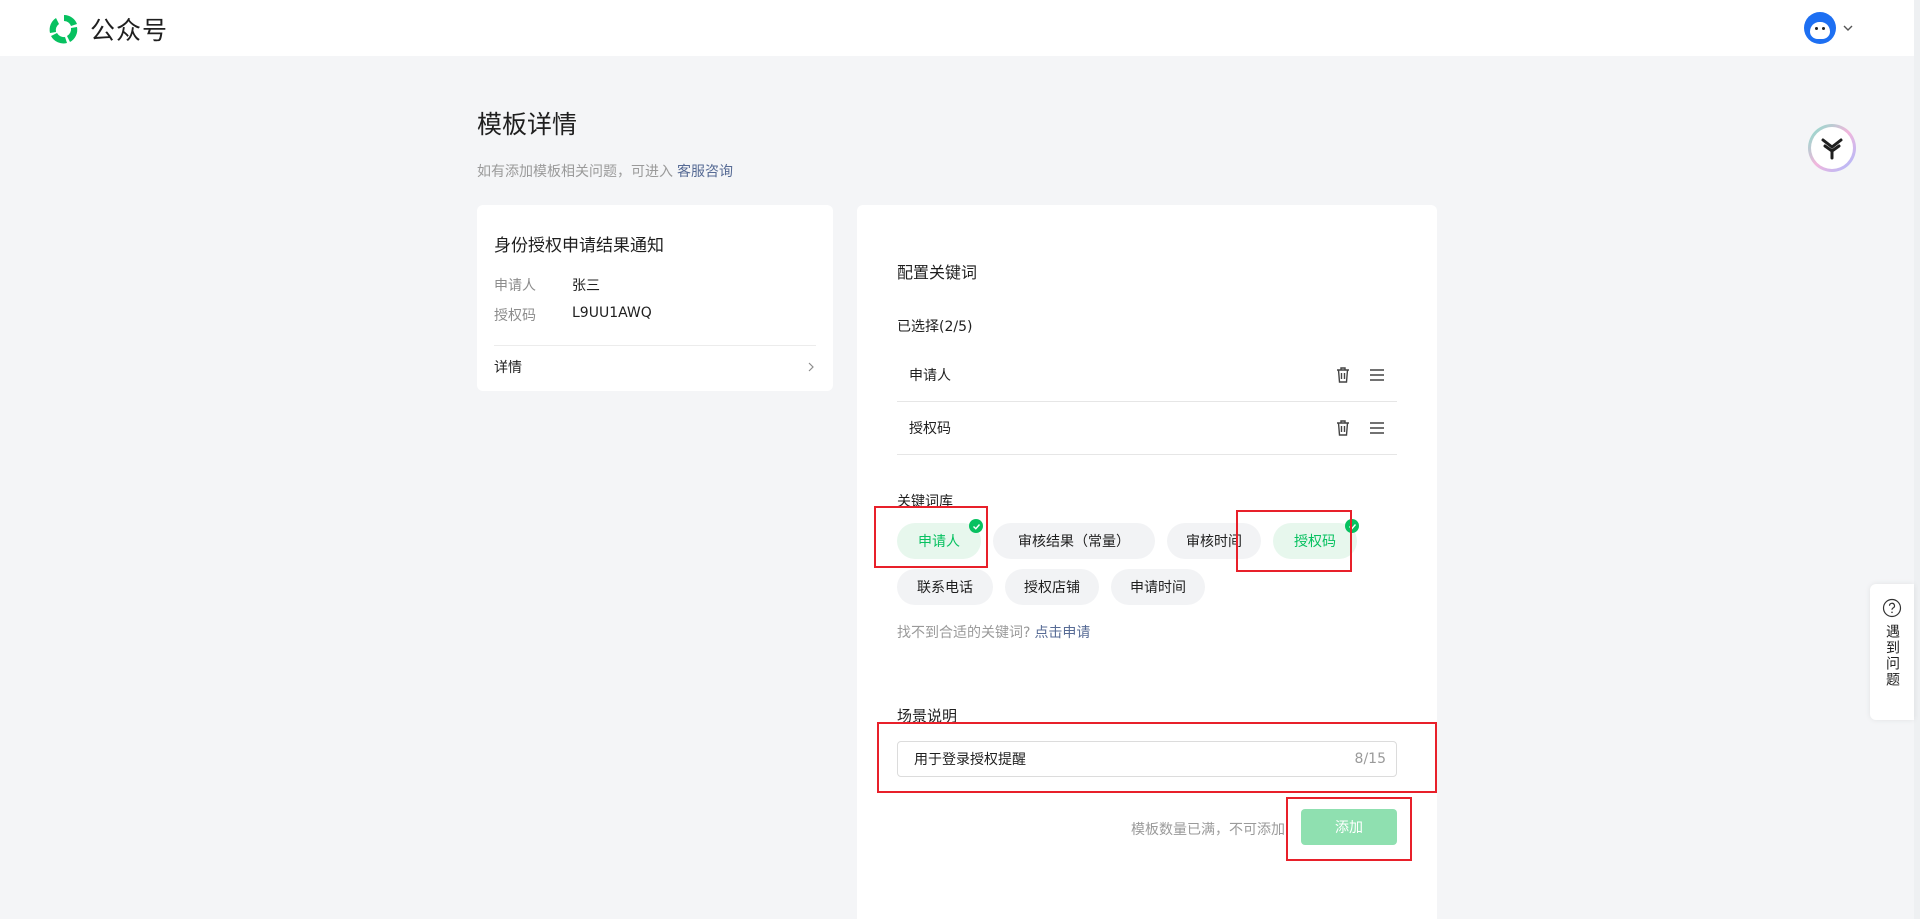  I want to click on config-title: 配置关键词, so click(937, 272).